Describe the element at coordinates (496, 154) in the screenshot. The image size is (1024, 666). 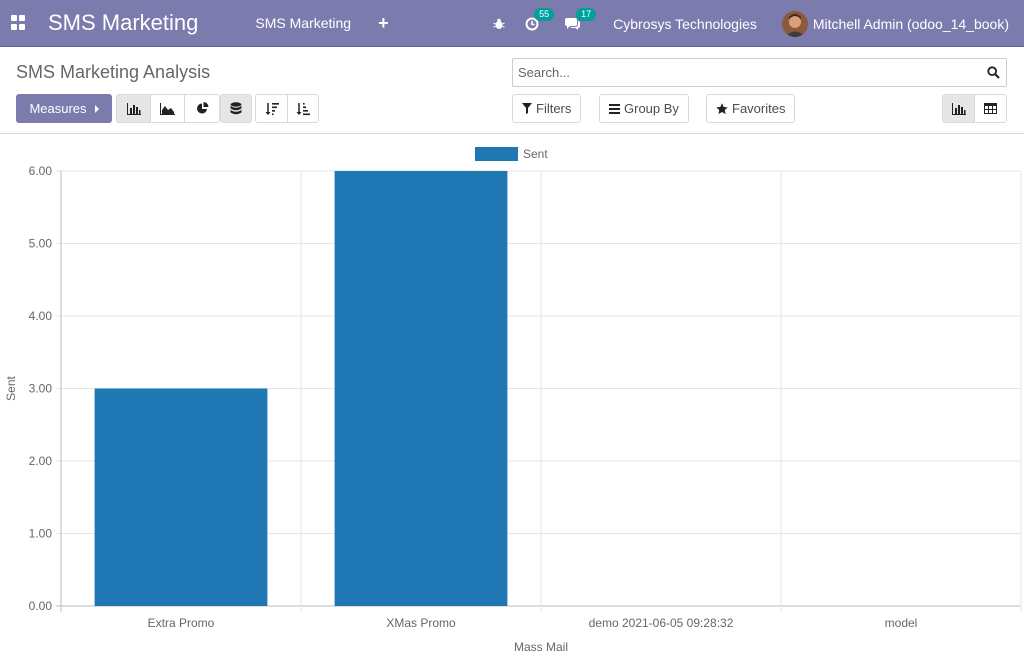
I see `legend-swatch` at that location.